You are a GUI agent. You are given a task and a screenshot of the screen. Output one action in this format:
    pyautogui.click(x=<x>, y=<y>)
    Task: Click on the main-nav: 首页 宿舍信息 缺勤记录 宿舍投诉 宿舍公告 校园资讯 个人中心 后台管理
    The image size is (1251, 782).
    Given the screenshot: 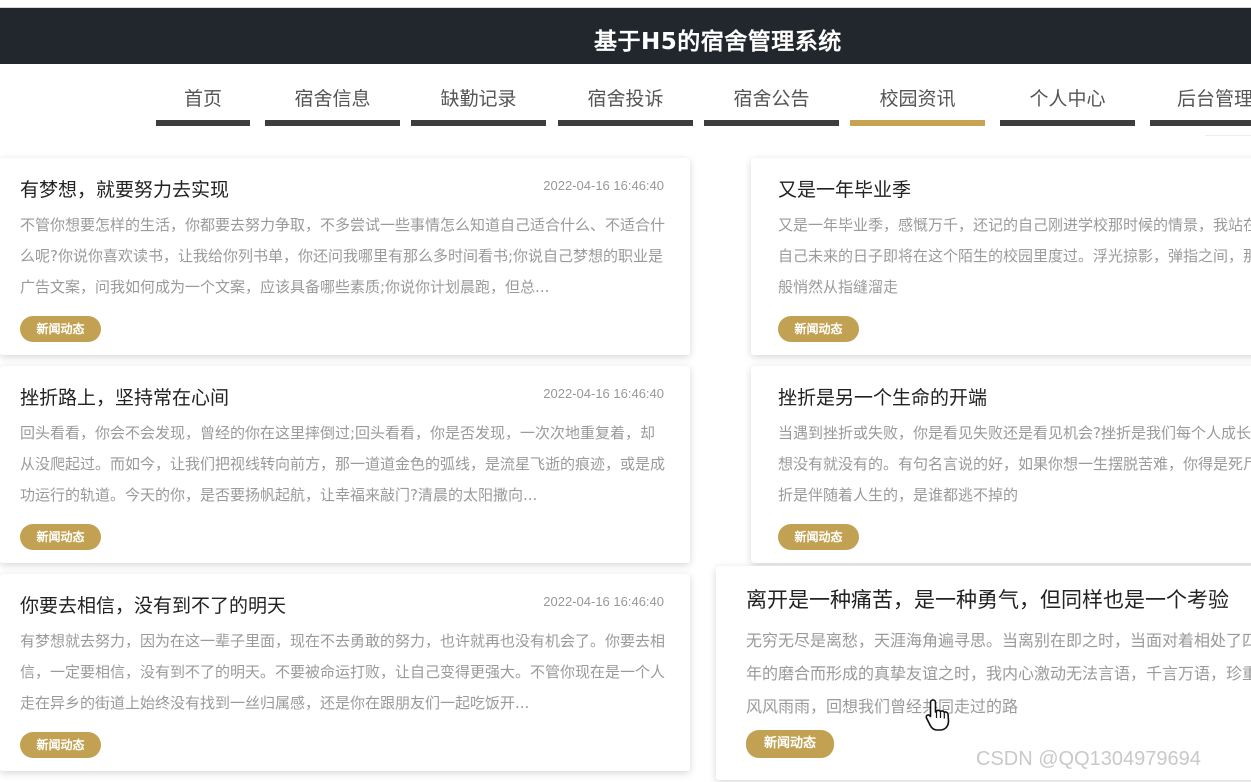 What is the action you would take?
    pyautogui.click(x=625, y=96)
    